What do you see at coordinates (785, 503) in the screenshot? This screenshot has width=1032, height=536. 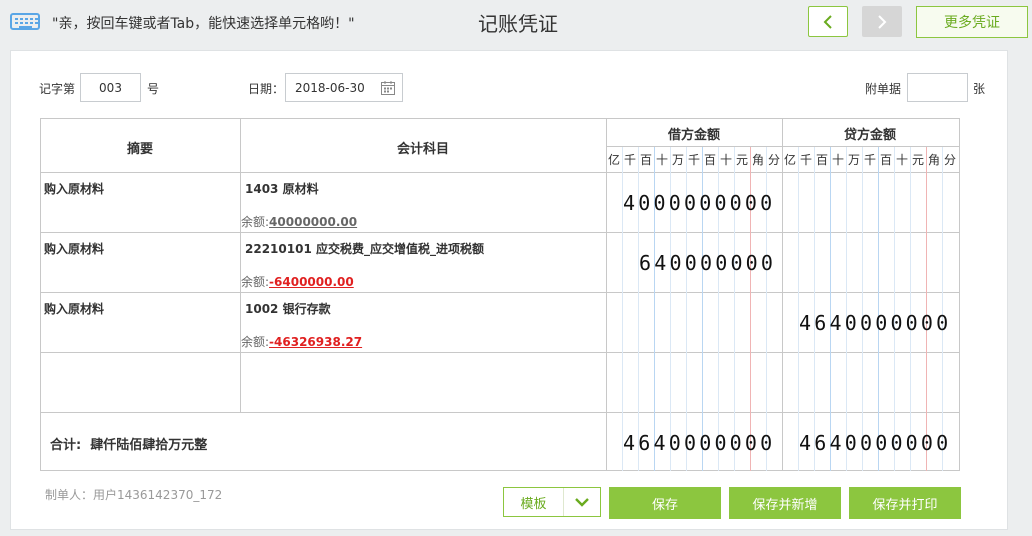 I see `save-and-new-button: 保存并新增` at bounding box center [785, 503].